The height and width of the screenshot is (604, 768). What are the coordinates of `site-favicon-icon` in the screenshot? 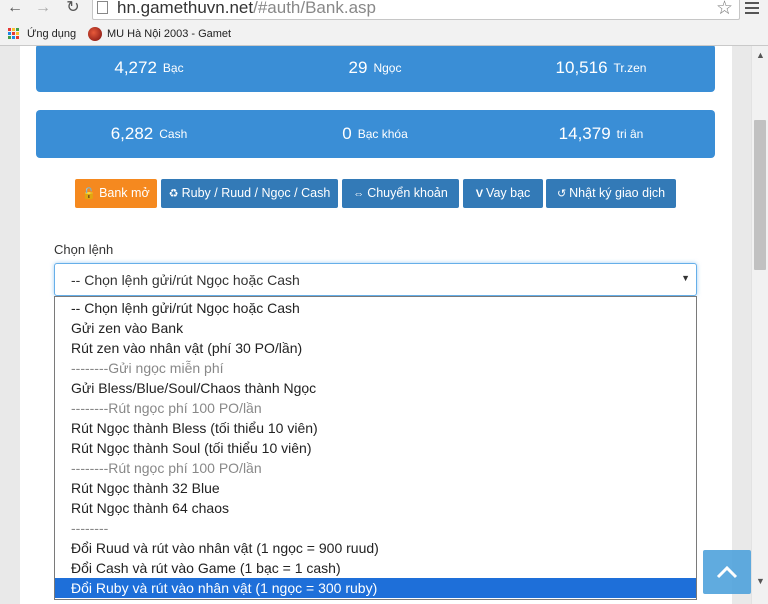 It's located at (95, 34).